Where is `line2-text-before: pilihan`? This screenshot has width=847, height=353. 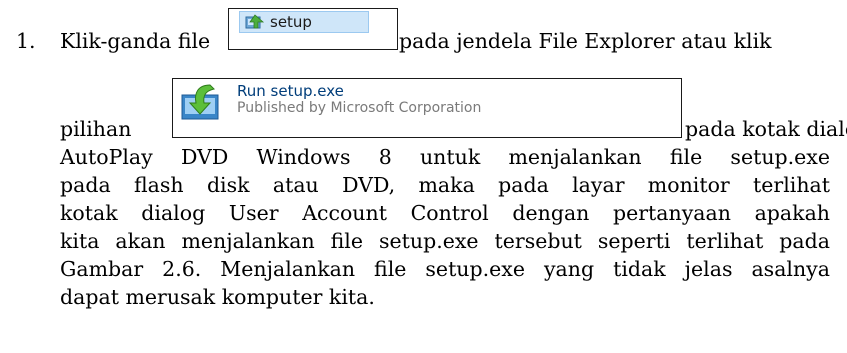
line2-text-before: pilihan is located at coordinates (96, 129).